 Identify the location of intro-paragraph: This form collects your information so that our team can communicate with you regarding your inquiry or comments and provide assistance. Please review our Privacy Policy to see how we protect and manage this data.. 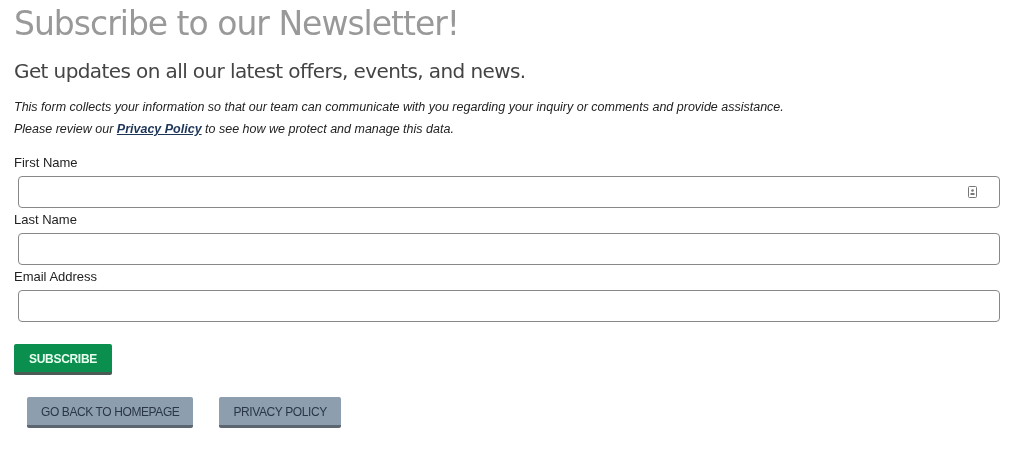
(399, 118).